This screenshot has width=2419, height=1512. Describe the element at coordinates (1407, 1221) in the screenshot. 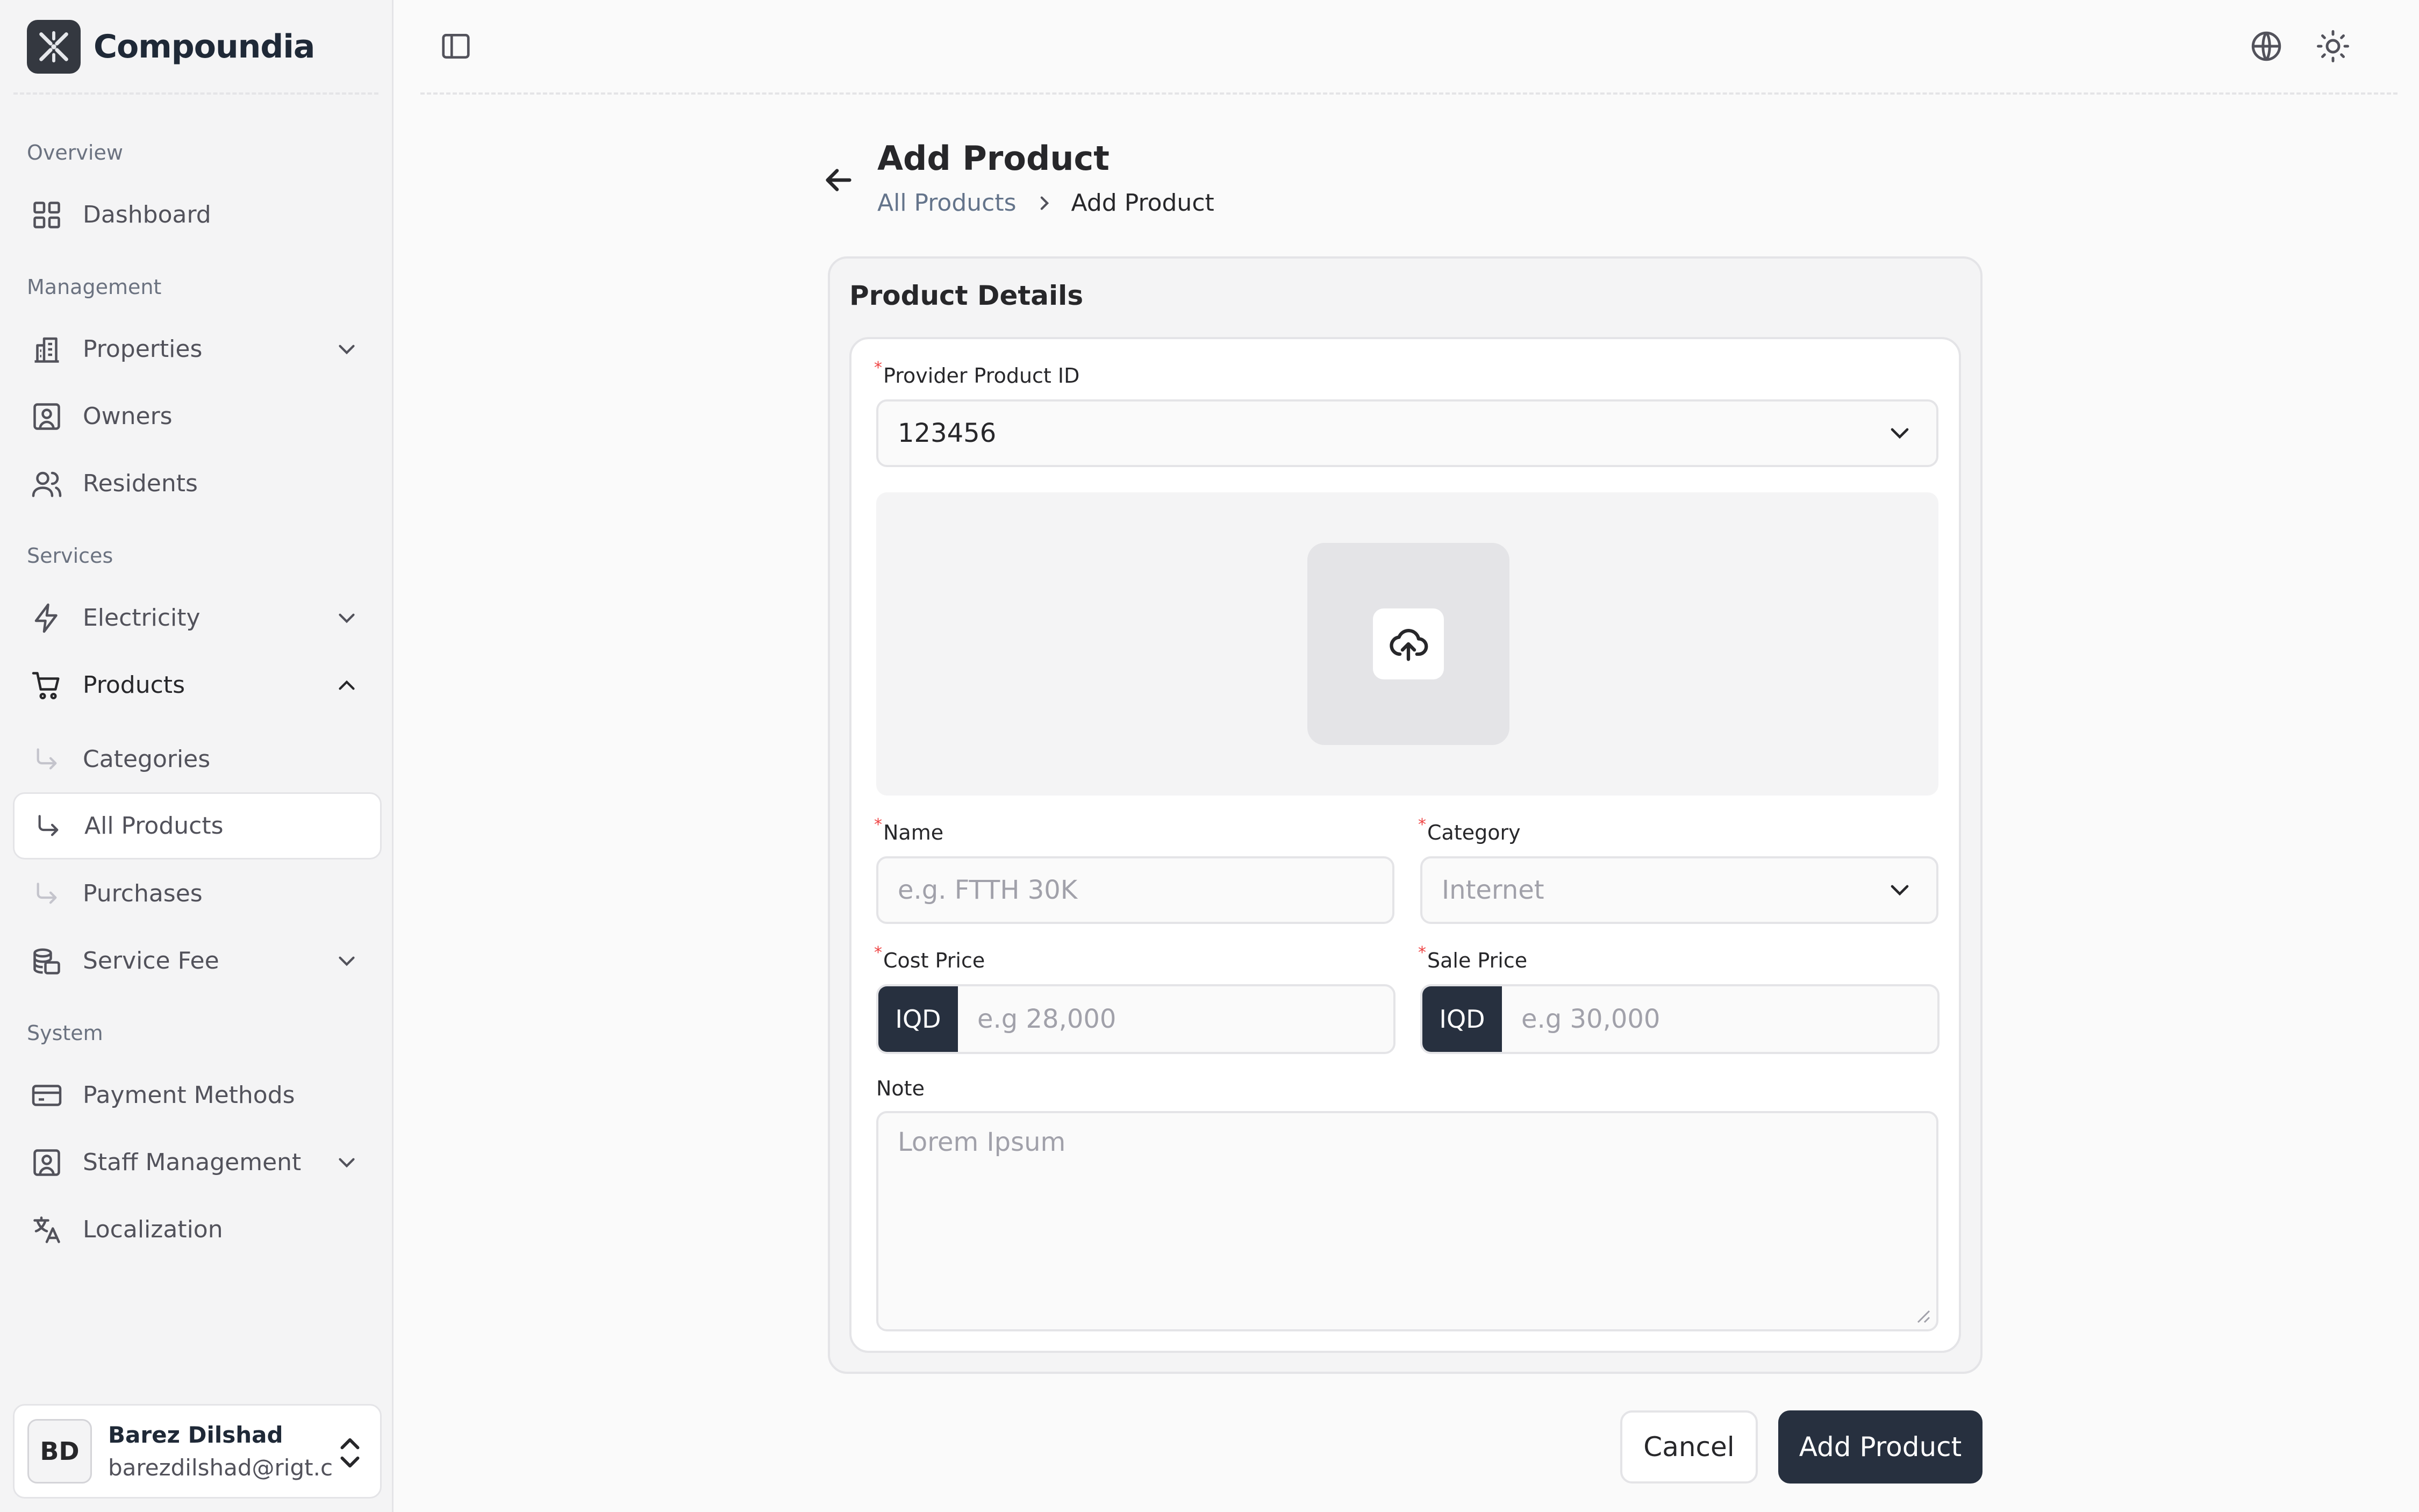

I see `note-textarea: Lorem Ipsum` at that location.